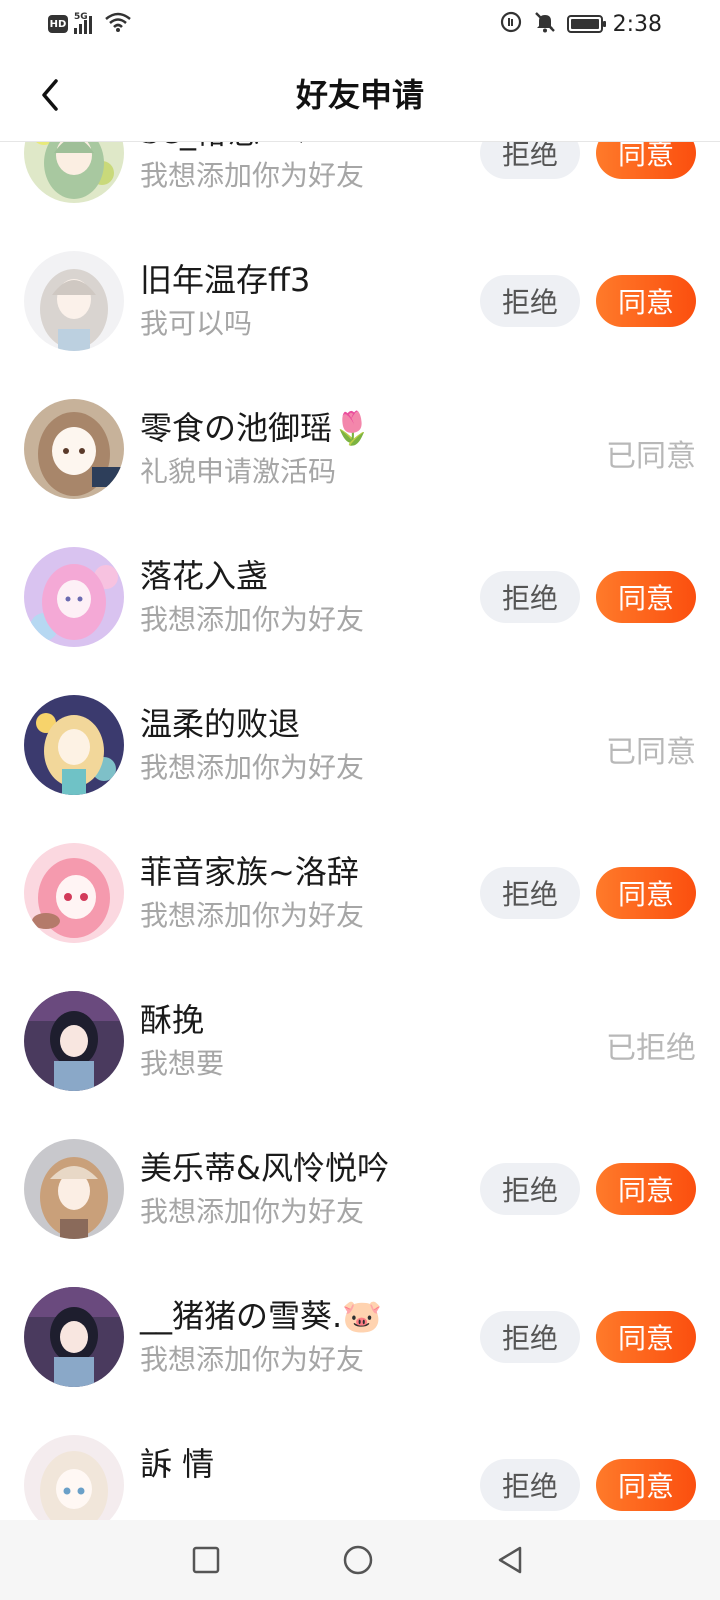 The height and width of the screenshot is (1600, 720). What do you see at coordinates (360, 745) in the screenshot?
I see `friend-request-row: 温柔的败退 我想添加你为好友 已同意` at bounding box center [360, 745].